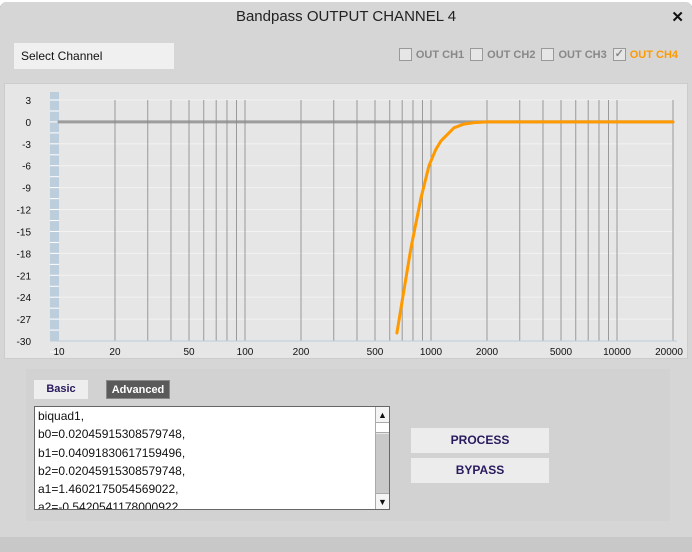 The height and width of the screenshot is (552, 692). What do you see at coordinates (108, 489) in the screenshot?
I see `coef-line: a1=1.4602175054569022,` at bounding box center [108, 489].